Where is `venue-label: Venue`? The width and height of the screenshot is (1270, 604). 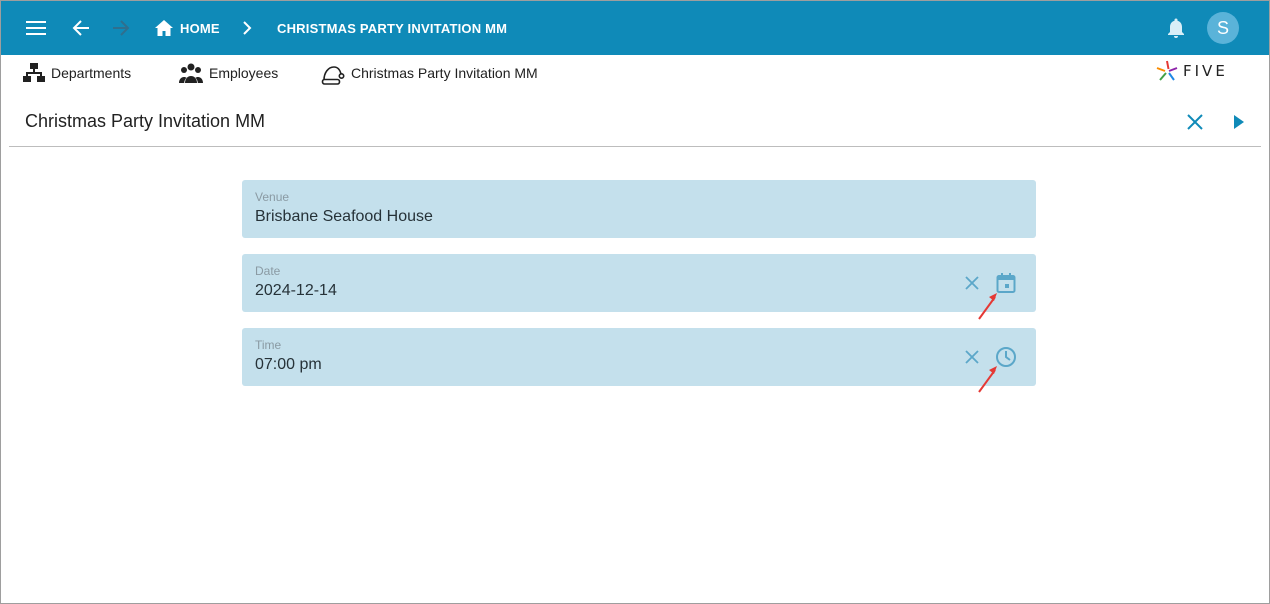 venue-label: Venue is located at coordinates (272, 197).